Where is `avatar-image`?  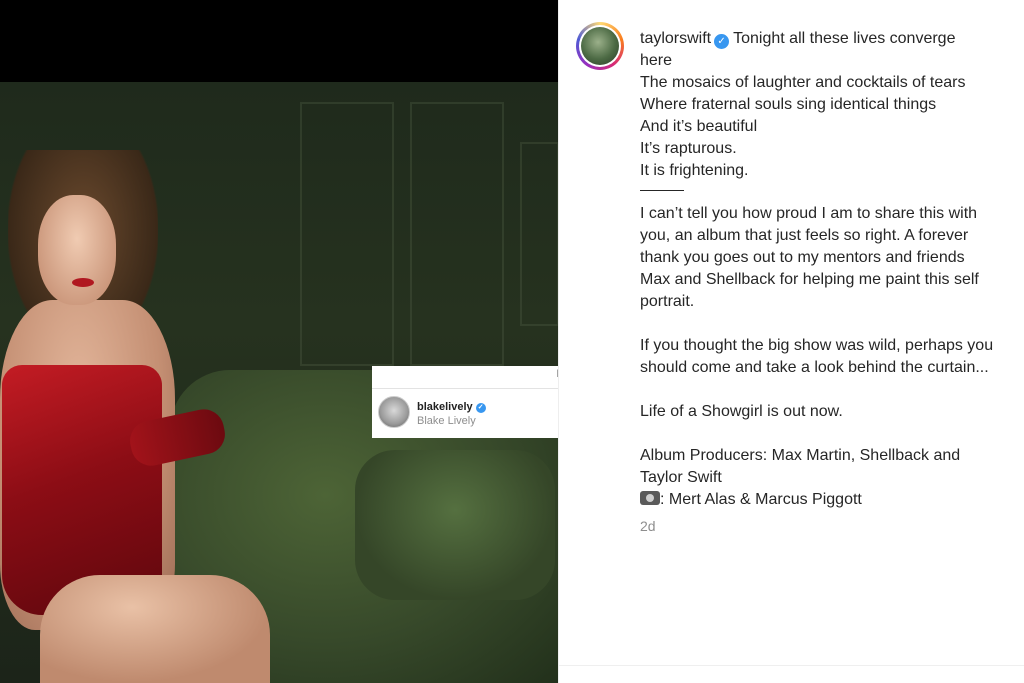 avatar-image is located at coordinates (600, 46).